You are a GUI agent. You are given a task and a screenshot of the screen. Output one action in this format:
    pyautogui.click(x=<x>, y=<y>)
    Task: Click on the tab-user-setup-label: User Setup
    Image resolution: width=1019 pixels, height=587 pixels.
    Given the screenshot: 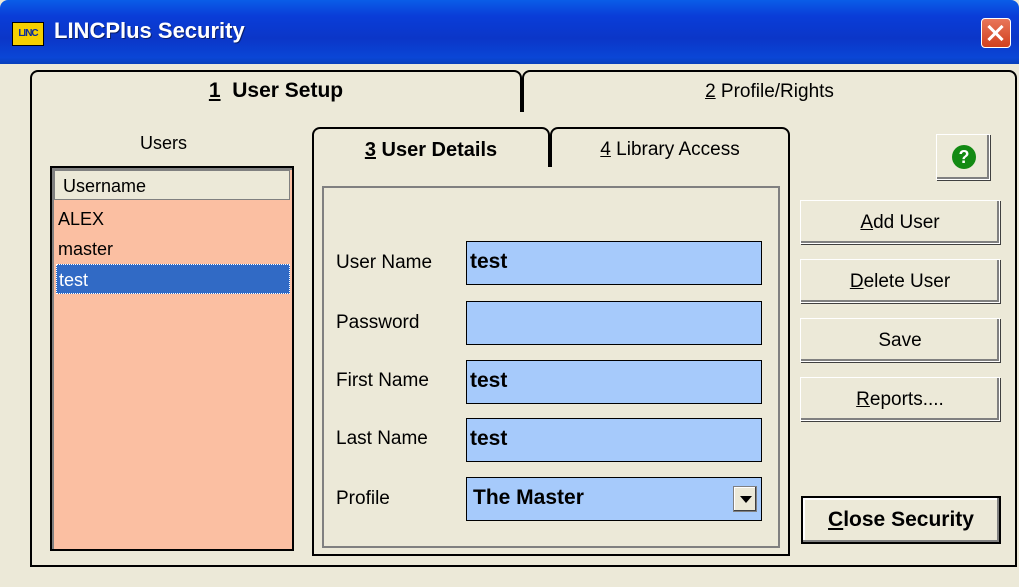 What is the action you would take?
    pyautogui.click(x=288, y=90)
    